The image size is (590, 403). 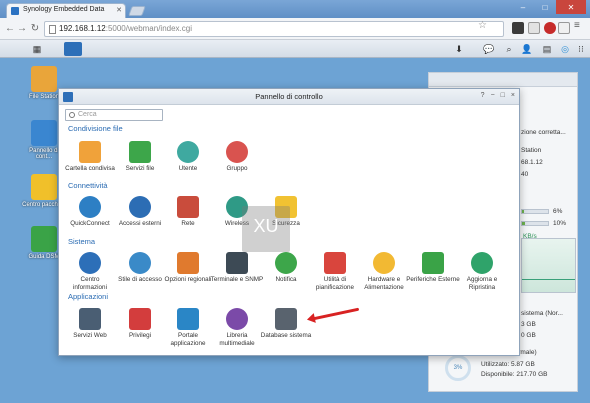 I want to click on ram-bar, so click(x=535, y=223).